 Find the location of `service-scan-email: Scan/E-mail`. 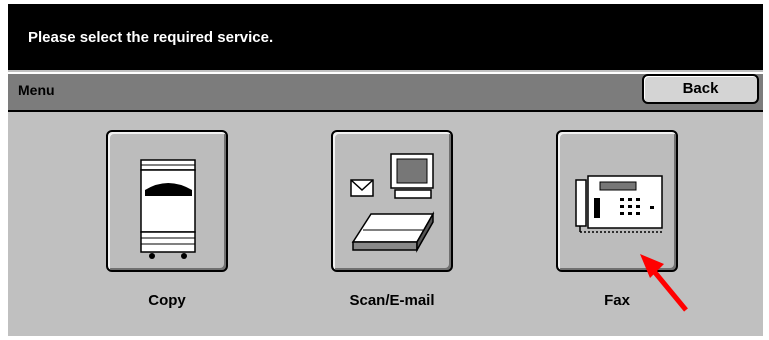

service-scan-email: Scan/E-mail is located at coordinates (394, 219).